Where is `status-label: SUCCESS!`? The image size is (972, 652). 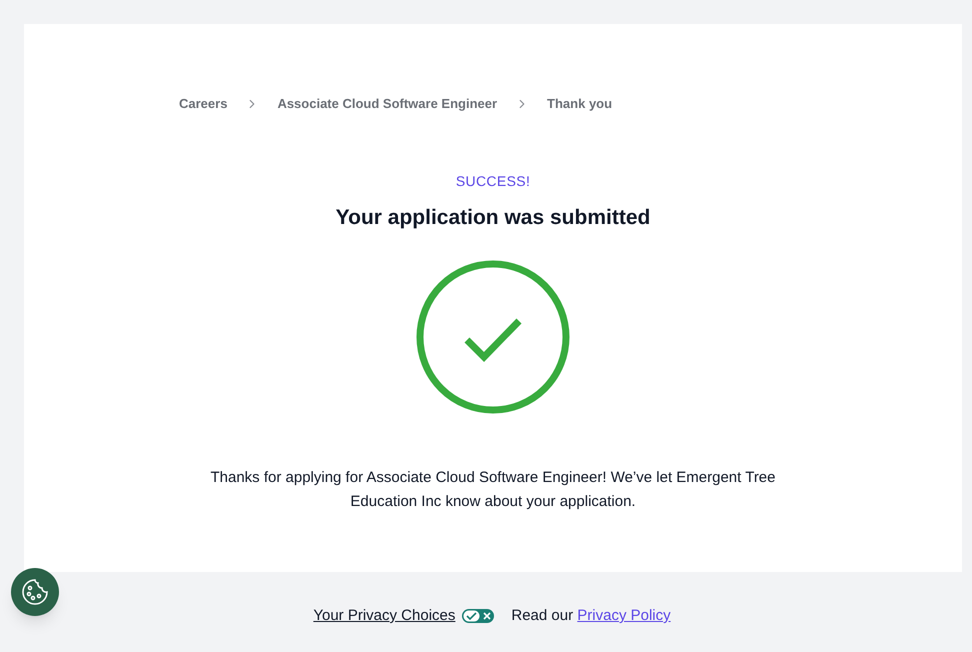 status-label: SUCCESS! is located at coordinates (493, 181).